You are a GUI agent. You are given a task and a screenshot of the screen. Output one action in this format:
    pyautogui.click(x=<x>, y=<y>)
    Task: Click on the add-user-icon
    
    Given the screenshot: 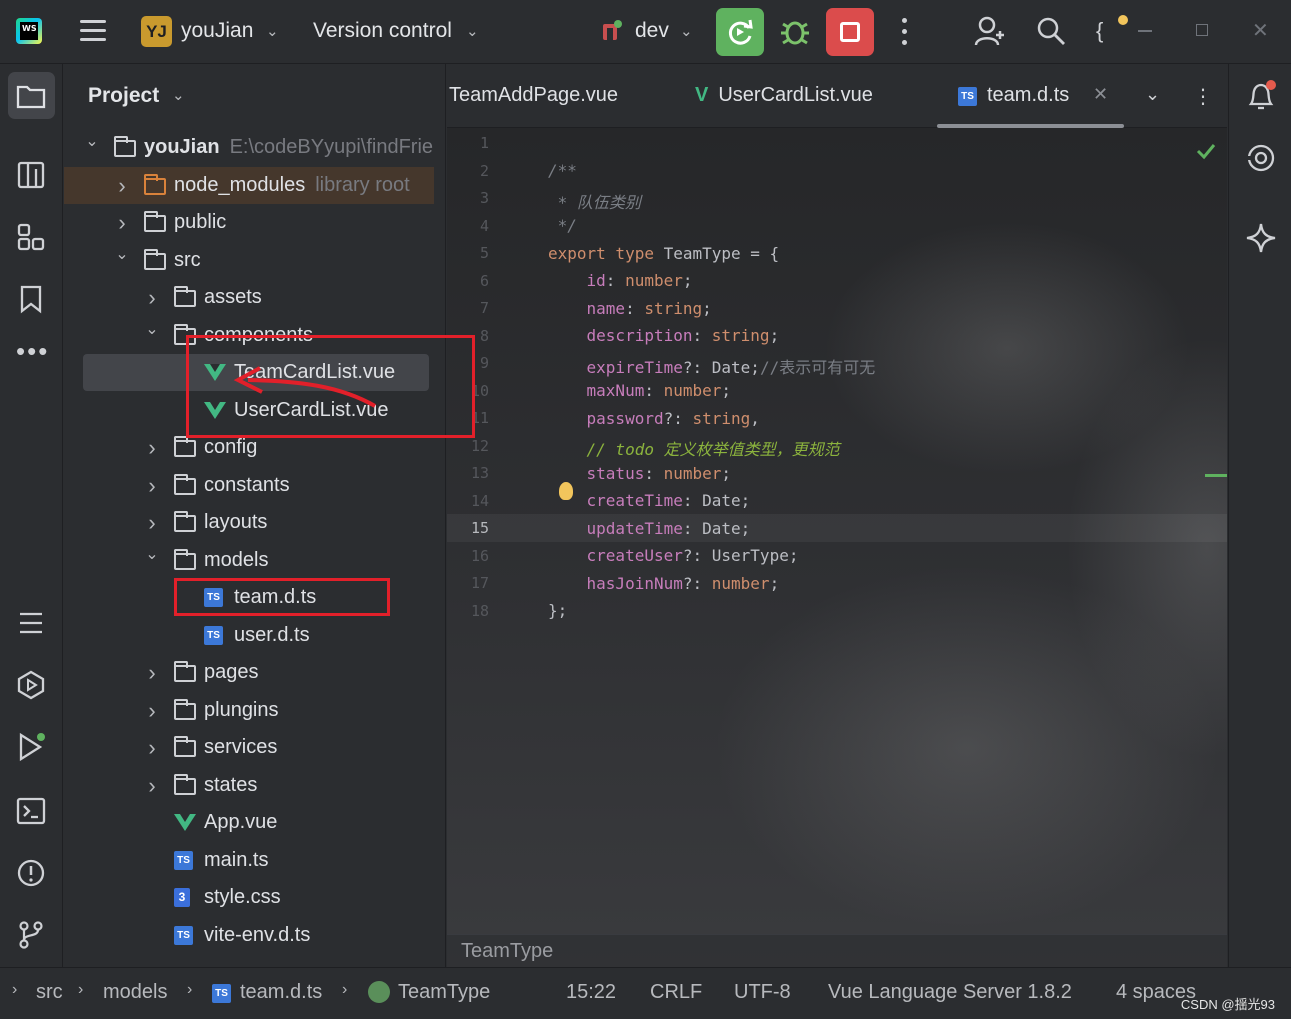 What is the action you would take?
    pyautogui.click(x=989, y=31)
    